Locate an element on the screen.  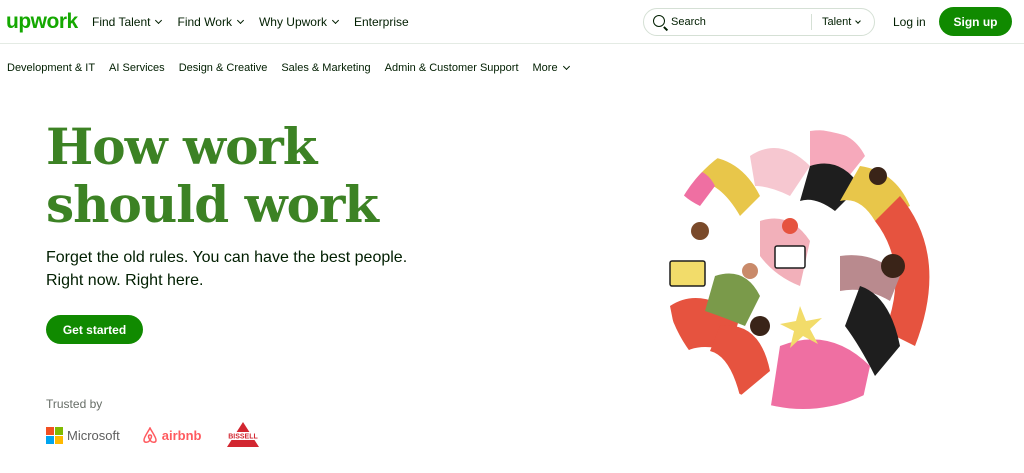
search-scope-label: Talent is located at coordinates (837, 22).